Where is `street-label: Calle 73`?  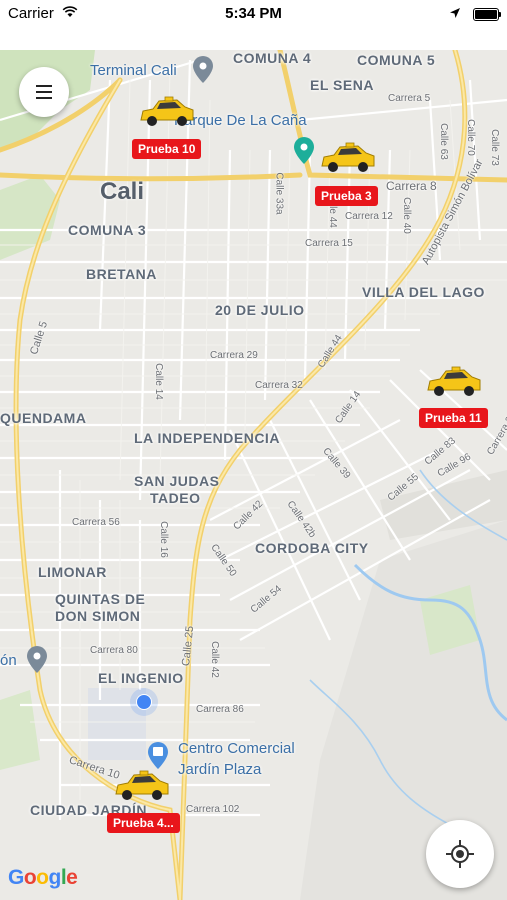
street-label: Calle 73 is located at coordinates (494, 147).